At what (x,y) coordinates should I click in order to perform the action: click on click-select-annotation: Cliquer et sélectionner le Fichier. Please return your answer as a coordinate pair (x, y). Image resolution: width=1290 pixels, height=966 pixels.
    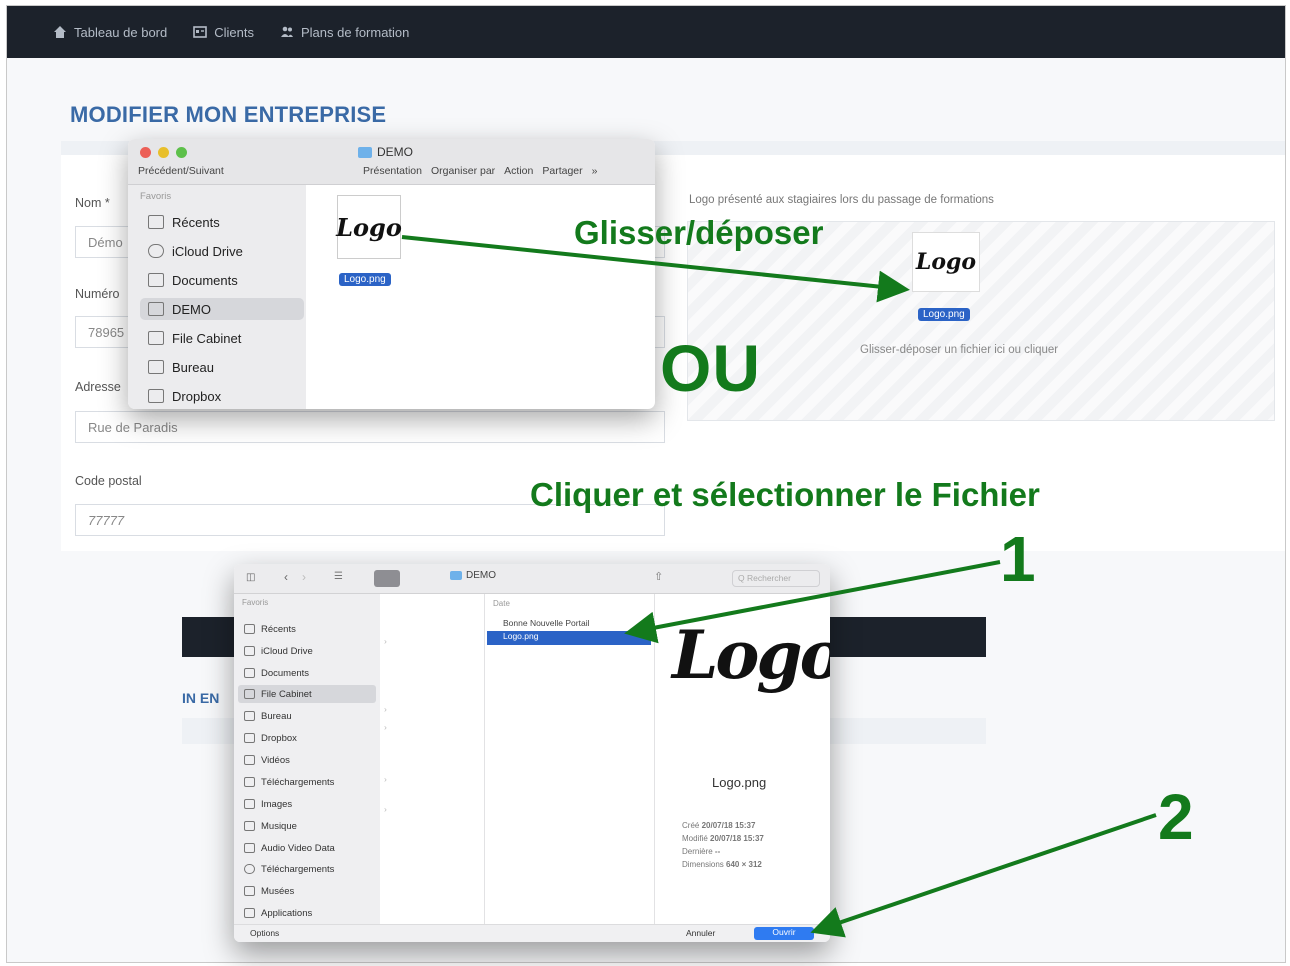
    Looking at the image, I should click on (785, 494).